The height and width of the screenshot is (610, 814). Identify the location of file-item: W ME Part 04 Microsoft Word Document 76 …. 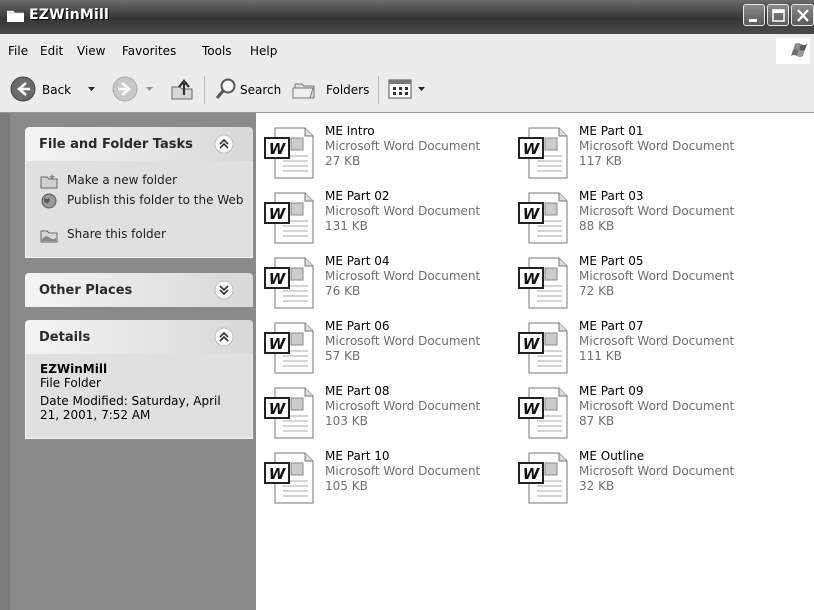
(386, 285).